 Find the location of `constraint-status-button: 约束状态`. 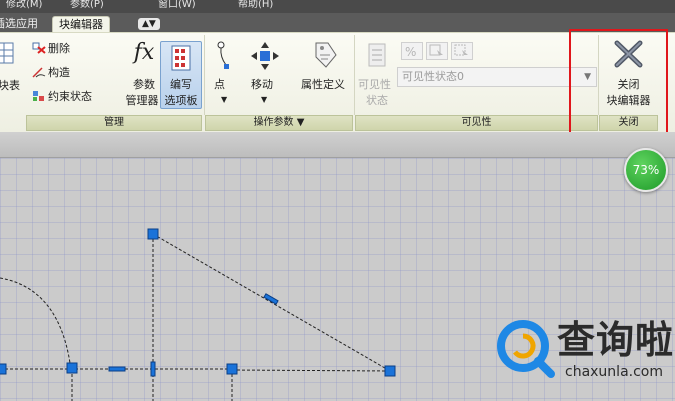

constraint-status-button: 约束状态 is located at coordinates (62, 97).